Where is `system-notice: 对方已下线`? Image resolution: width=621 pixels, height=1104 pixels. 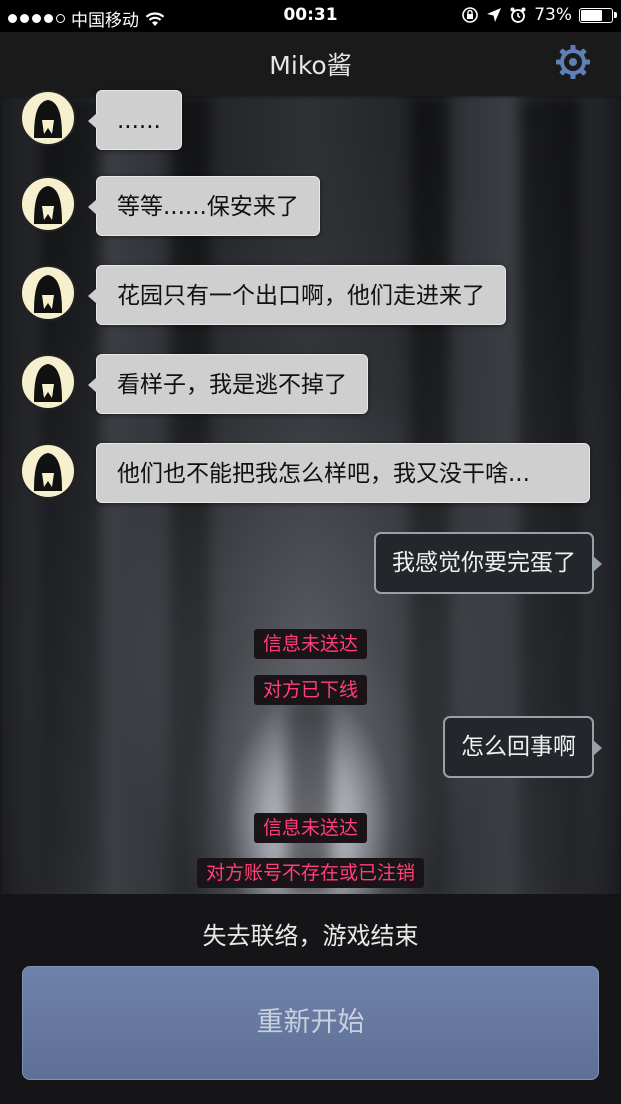 system-notice: 对方已下线 is located at coordinates (310, 690).